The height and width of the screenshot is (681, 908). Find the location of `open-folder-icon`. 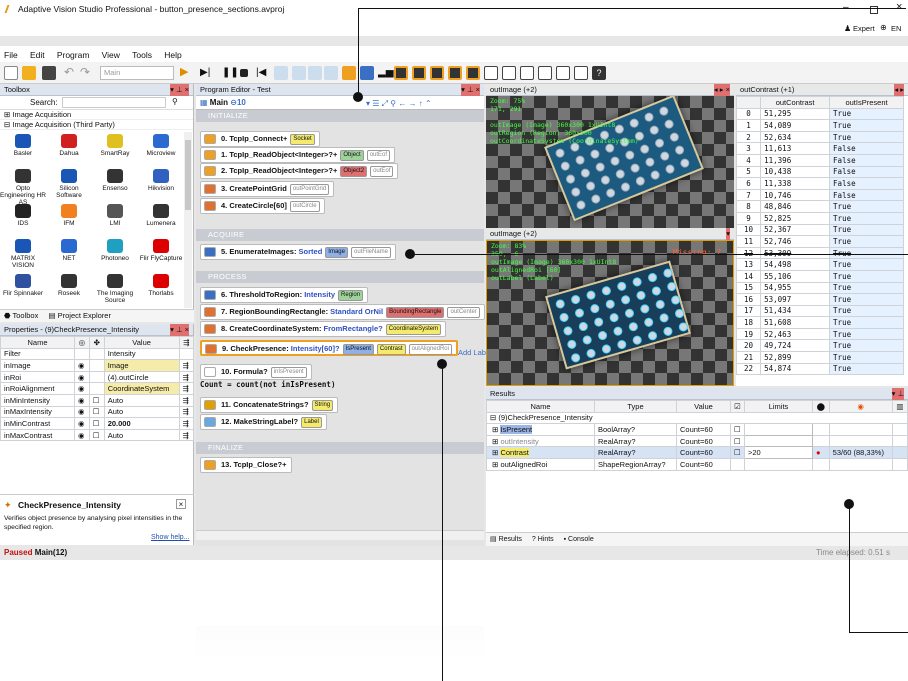

open-folder-icon is located at coordinates (29, 73).